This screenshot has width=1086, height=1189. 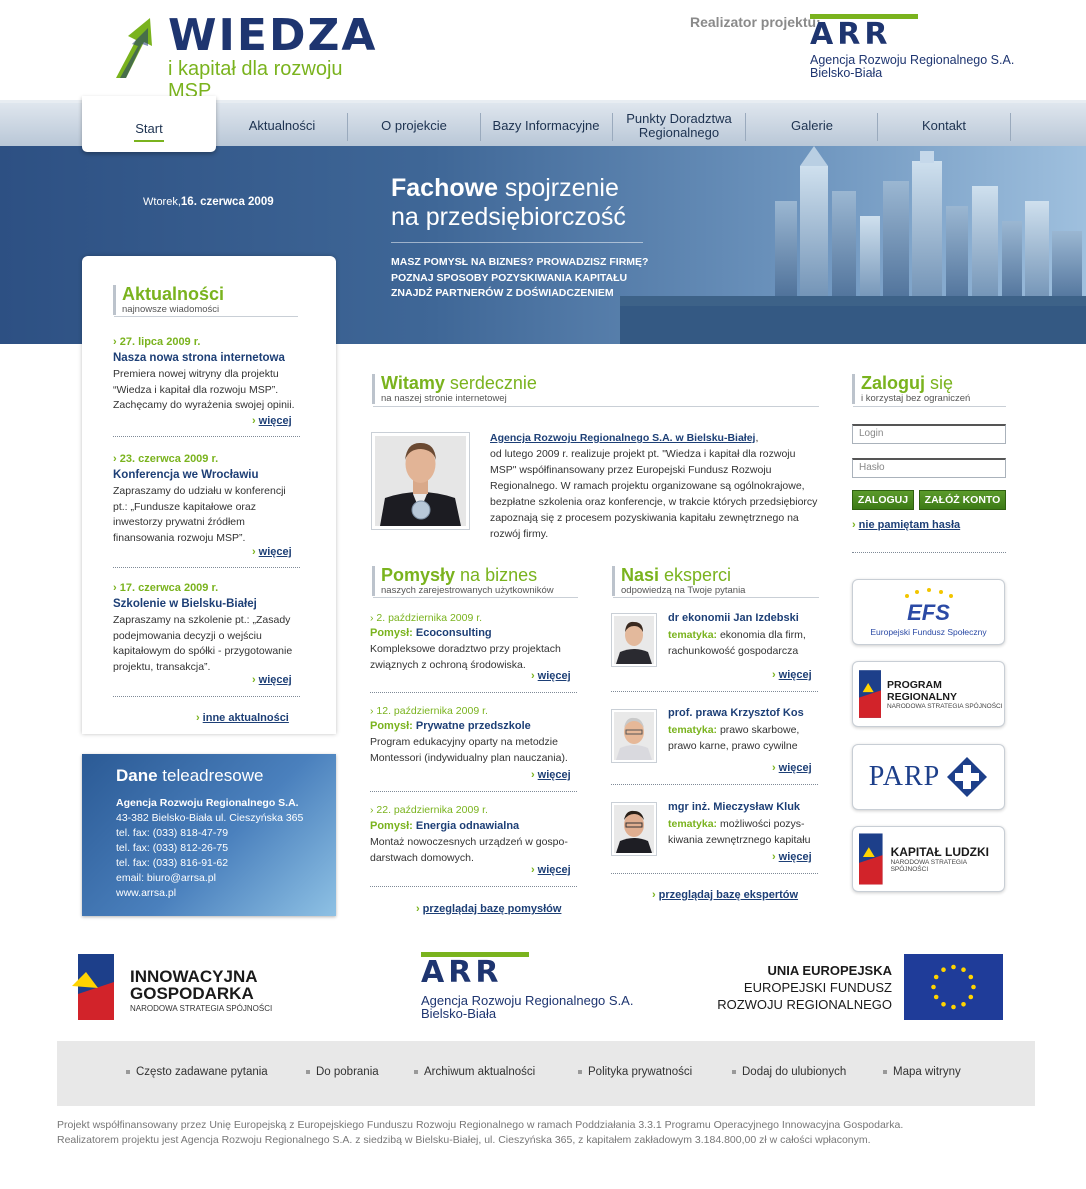 I want to click on contact-phone: tel. fax: (033) 818-47-79, so click(x=172, y=833).